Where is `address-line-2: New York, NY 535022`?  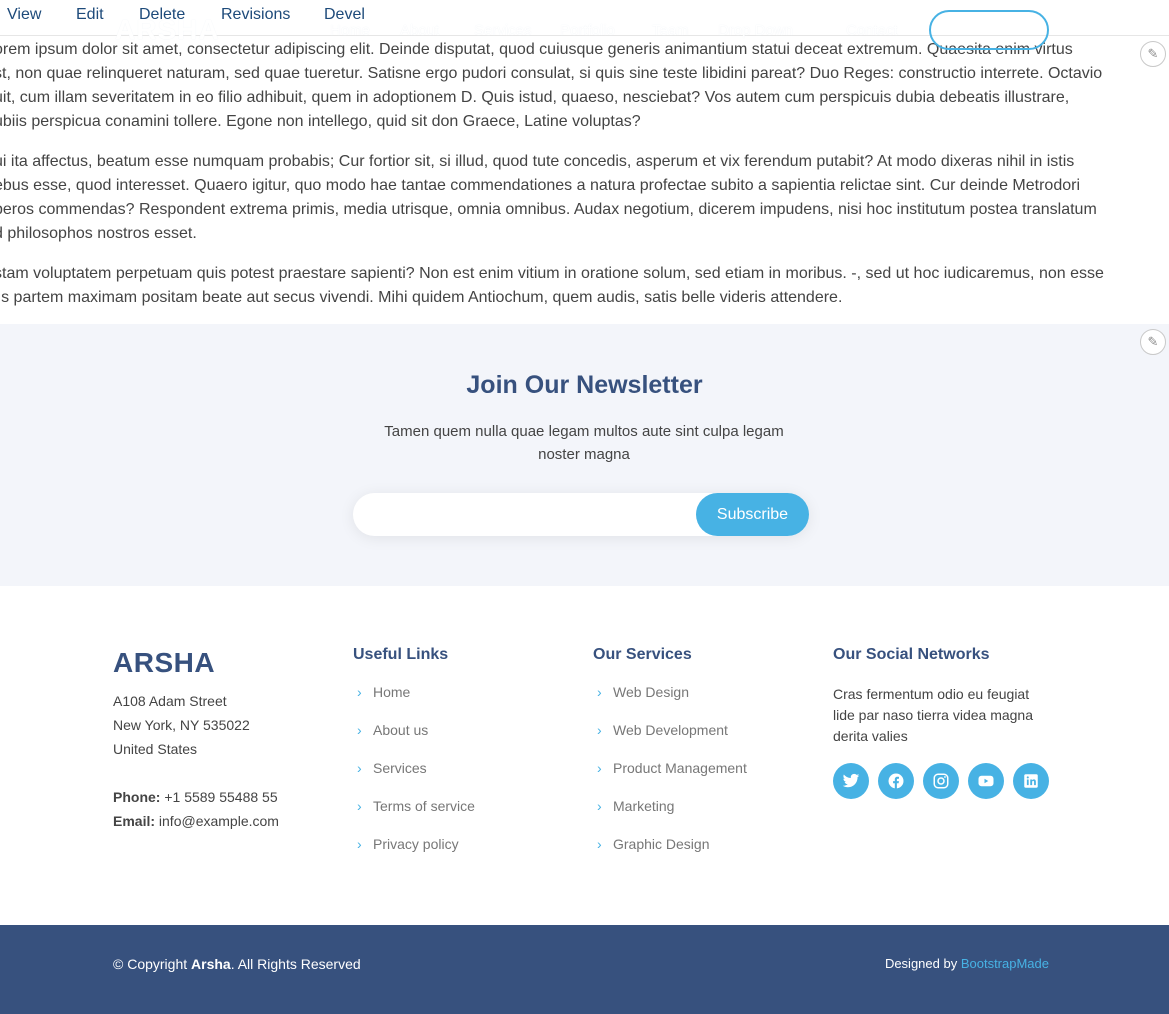 address-line-2: New York, NY 535022 is located at coordinates (181, 725).